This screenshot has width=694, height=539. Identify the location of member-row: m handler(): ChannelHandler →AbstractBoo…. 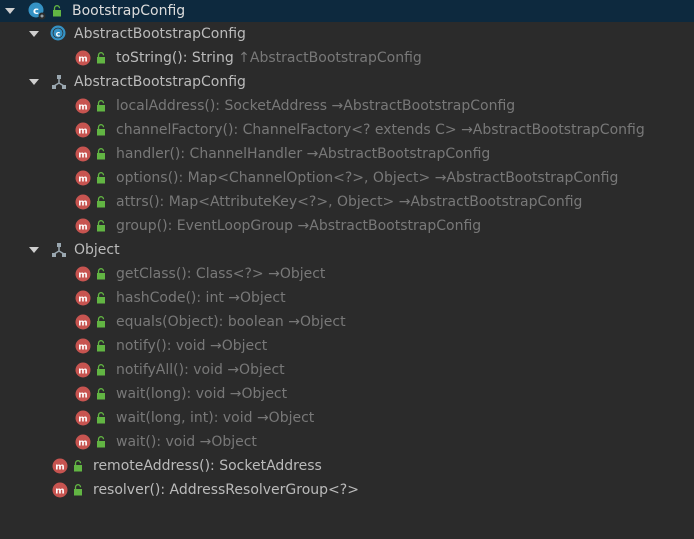
(347, 154).